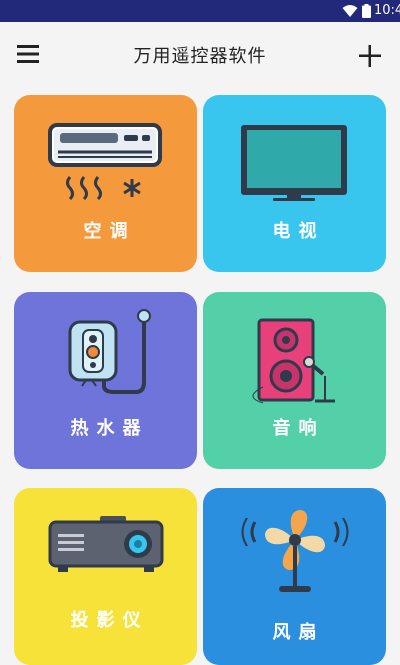 The image size is (400, 665). I want to click on device-tile-air-conditioner: 空调, so click(105, 183).